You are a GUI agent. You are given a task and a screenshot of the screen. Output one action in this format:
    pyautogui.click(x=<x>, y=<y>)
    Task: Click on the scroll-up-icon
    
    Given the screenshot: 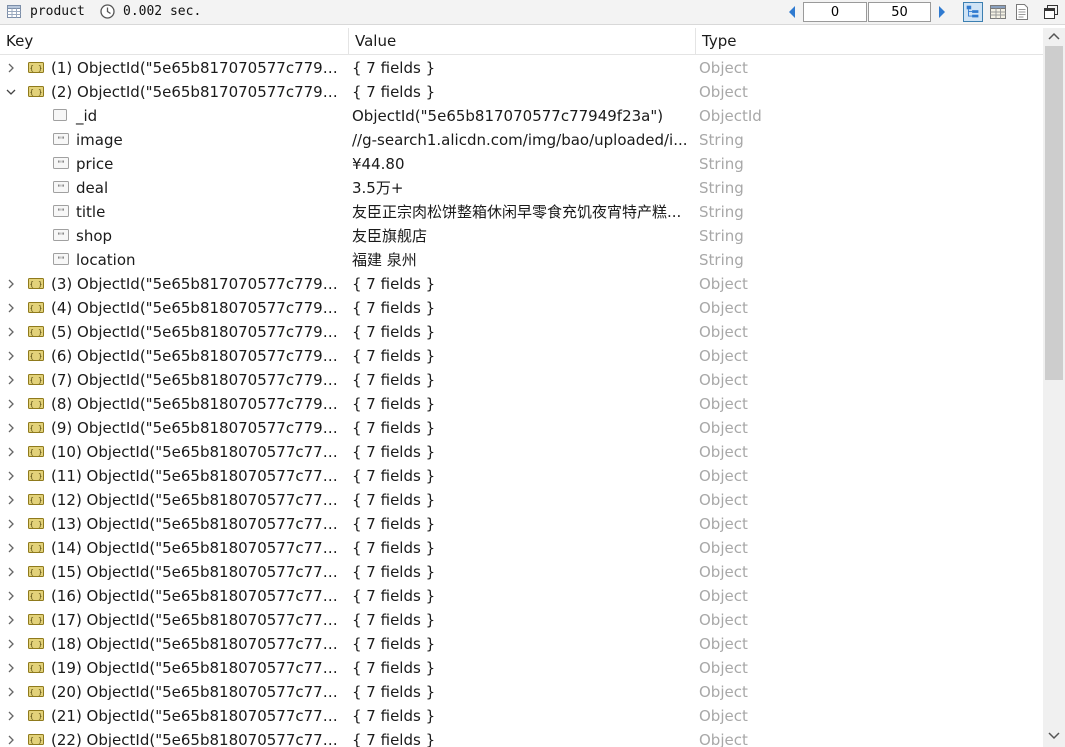 What is the action you would take?
    pyautogui.click(x=1054, y=36)
    